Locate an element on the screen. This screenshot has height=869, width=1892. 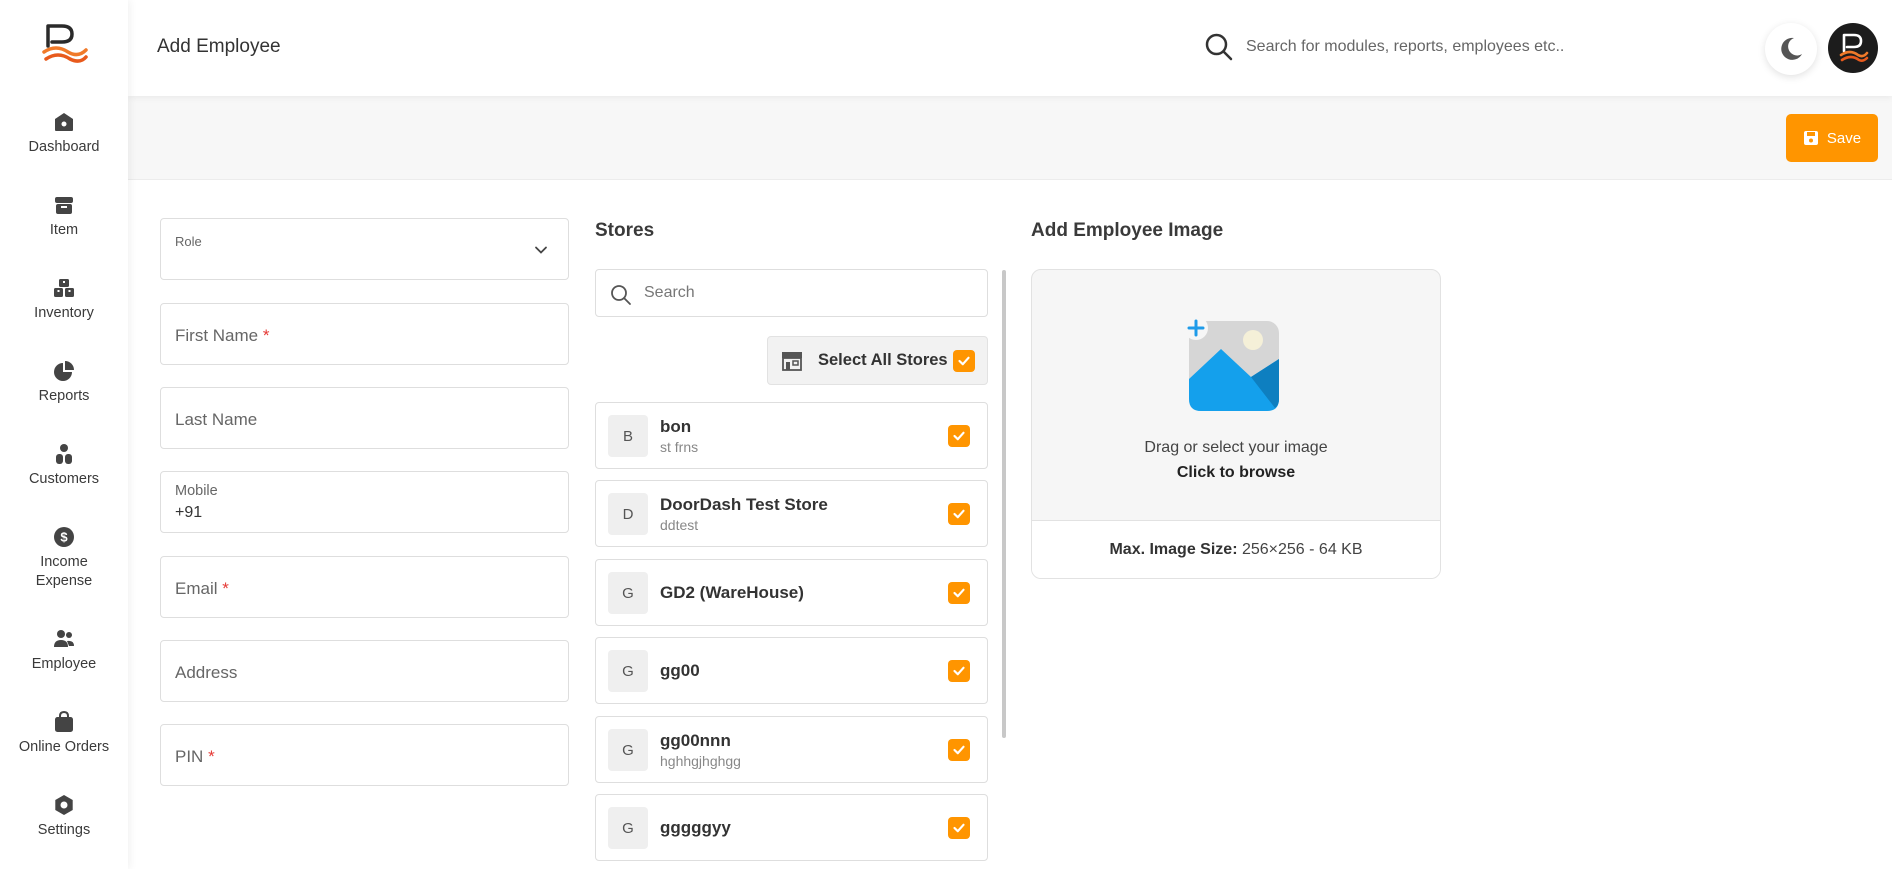
sidebar-item-item: Item is located at coordinates (64, 217).